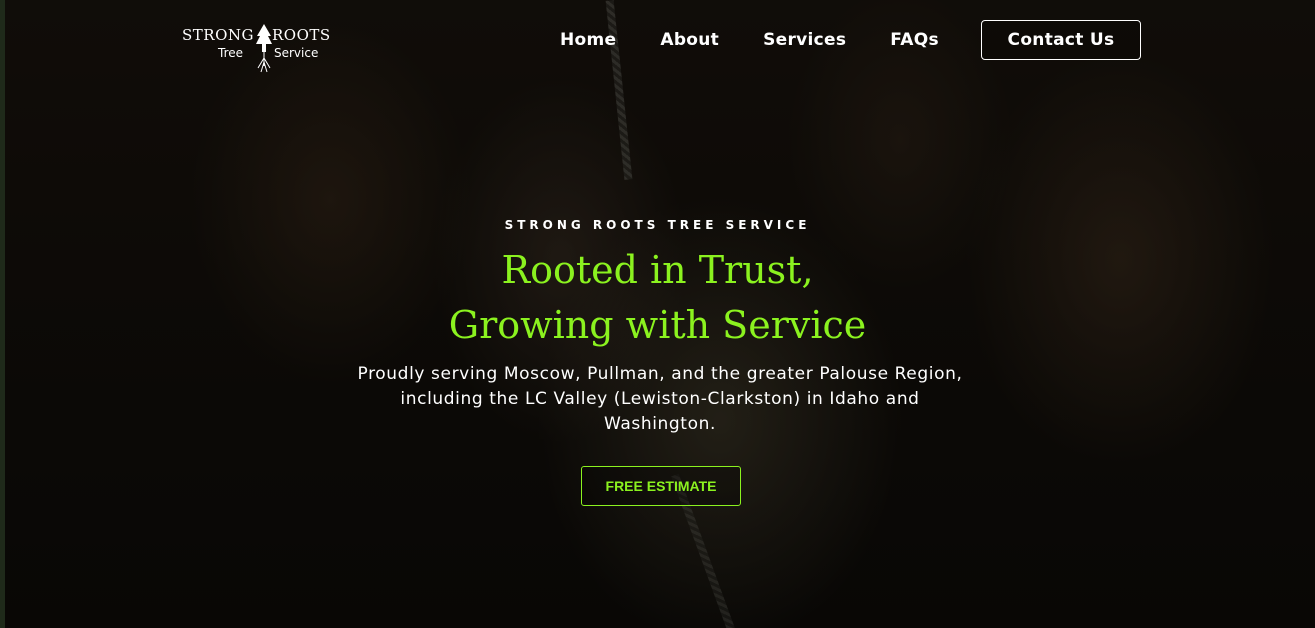 The width and height of the screenshot is (1315, 628). Describe the element at coordinates (301, 35) in the screenshot. I see `logo-word-right: ROOTS` at that location.